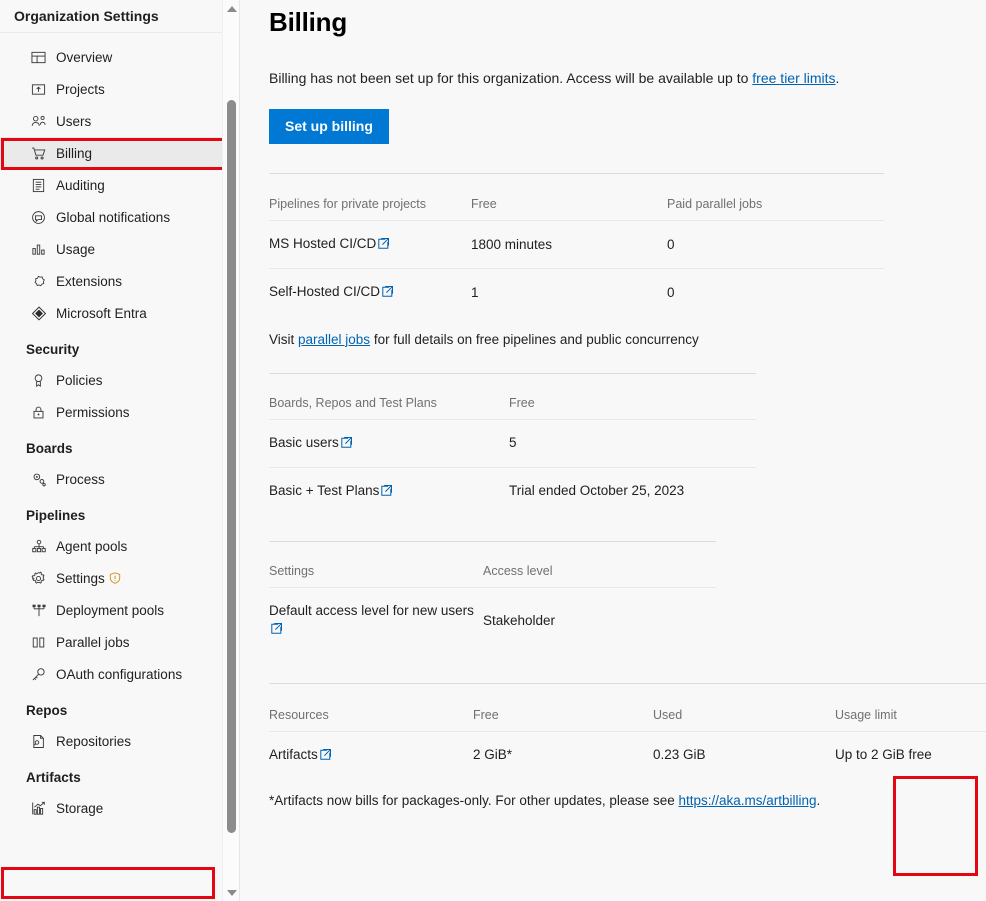  What do you see at coordinates (53, 777) in the screenshot?
I see `sidebar-group-artifacts: Artifacts` at bounding box center [53, 777].